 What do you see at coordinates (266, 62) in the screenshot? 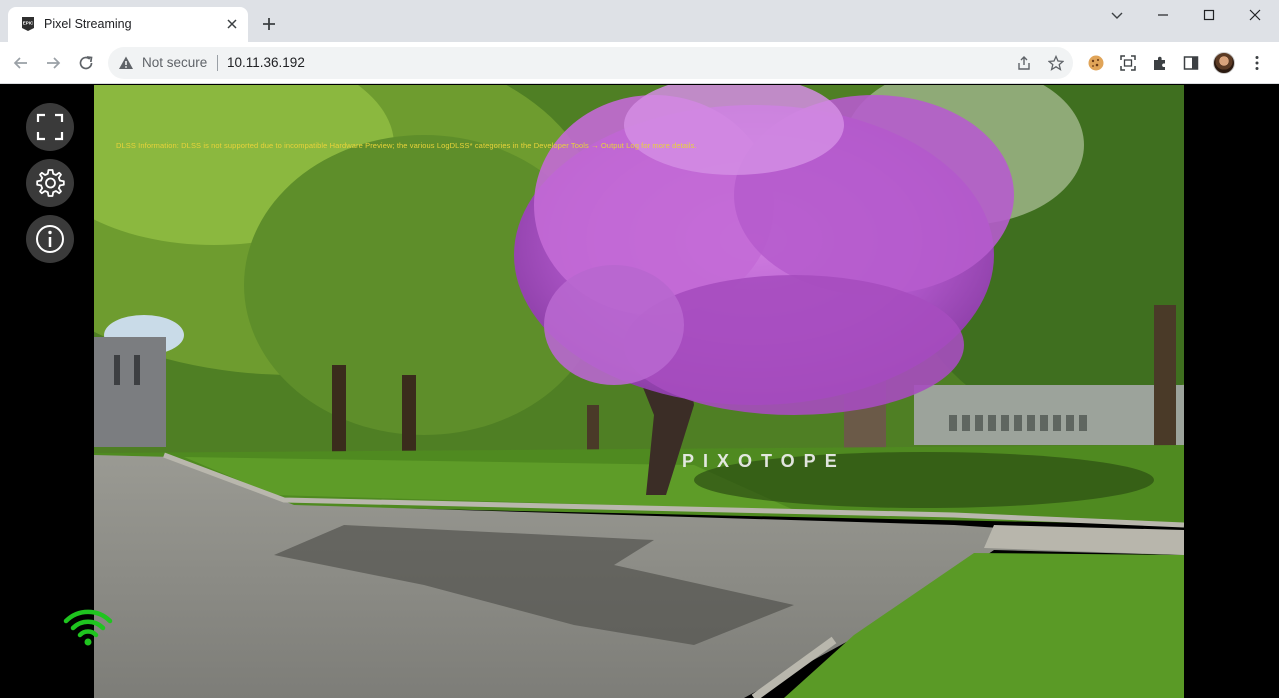
I see `url-text: 10.11.36.192` at bounding box center [266, 62].